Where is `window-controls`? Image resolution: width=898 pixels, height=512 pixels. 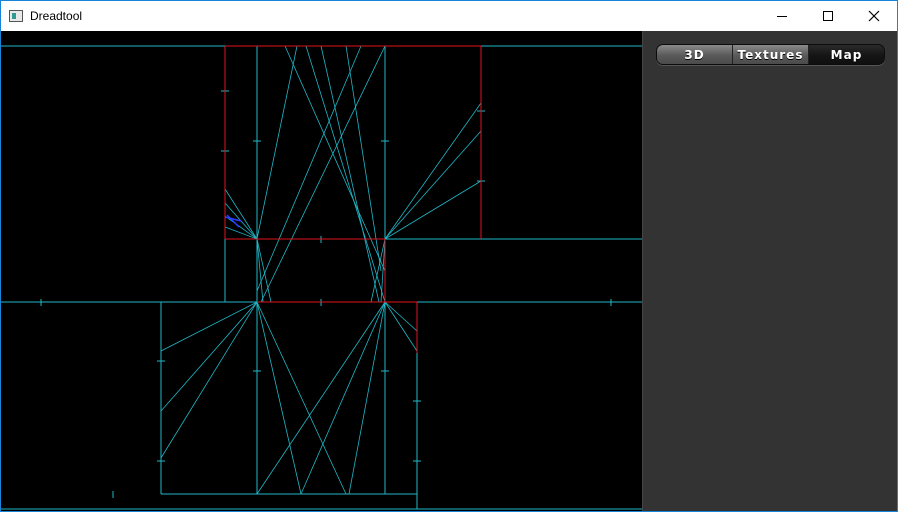
window-controls is located at coordinates (828, 16).